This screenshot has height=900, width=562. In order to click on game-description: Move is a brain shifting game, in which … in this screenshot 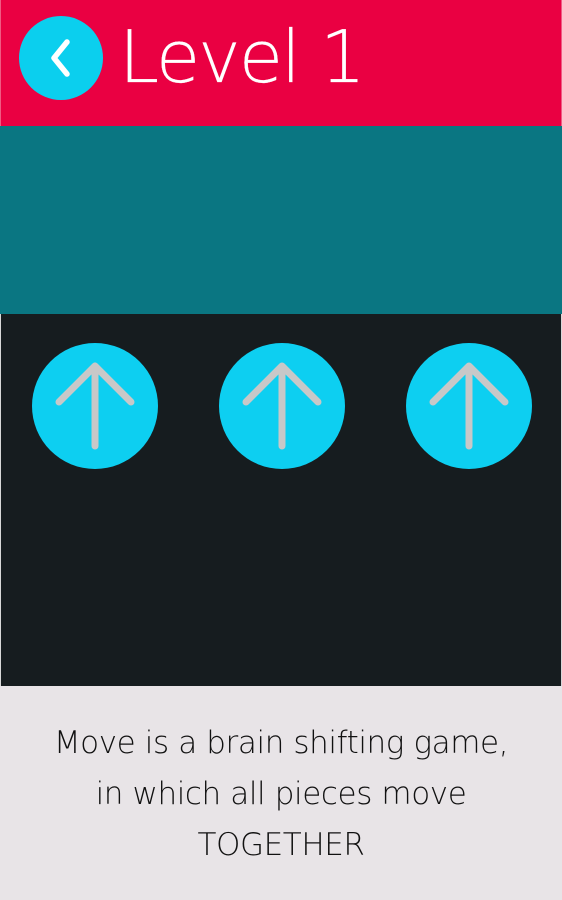, I will do `click(281, 794)`.